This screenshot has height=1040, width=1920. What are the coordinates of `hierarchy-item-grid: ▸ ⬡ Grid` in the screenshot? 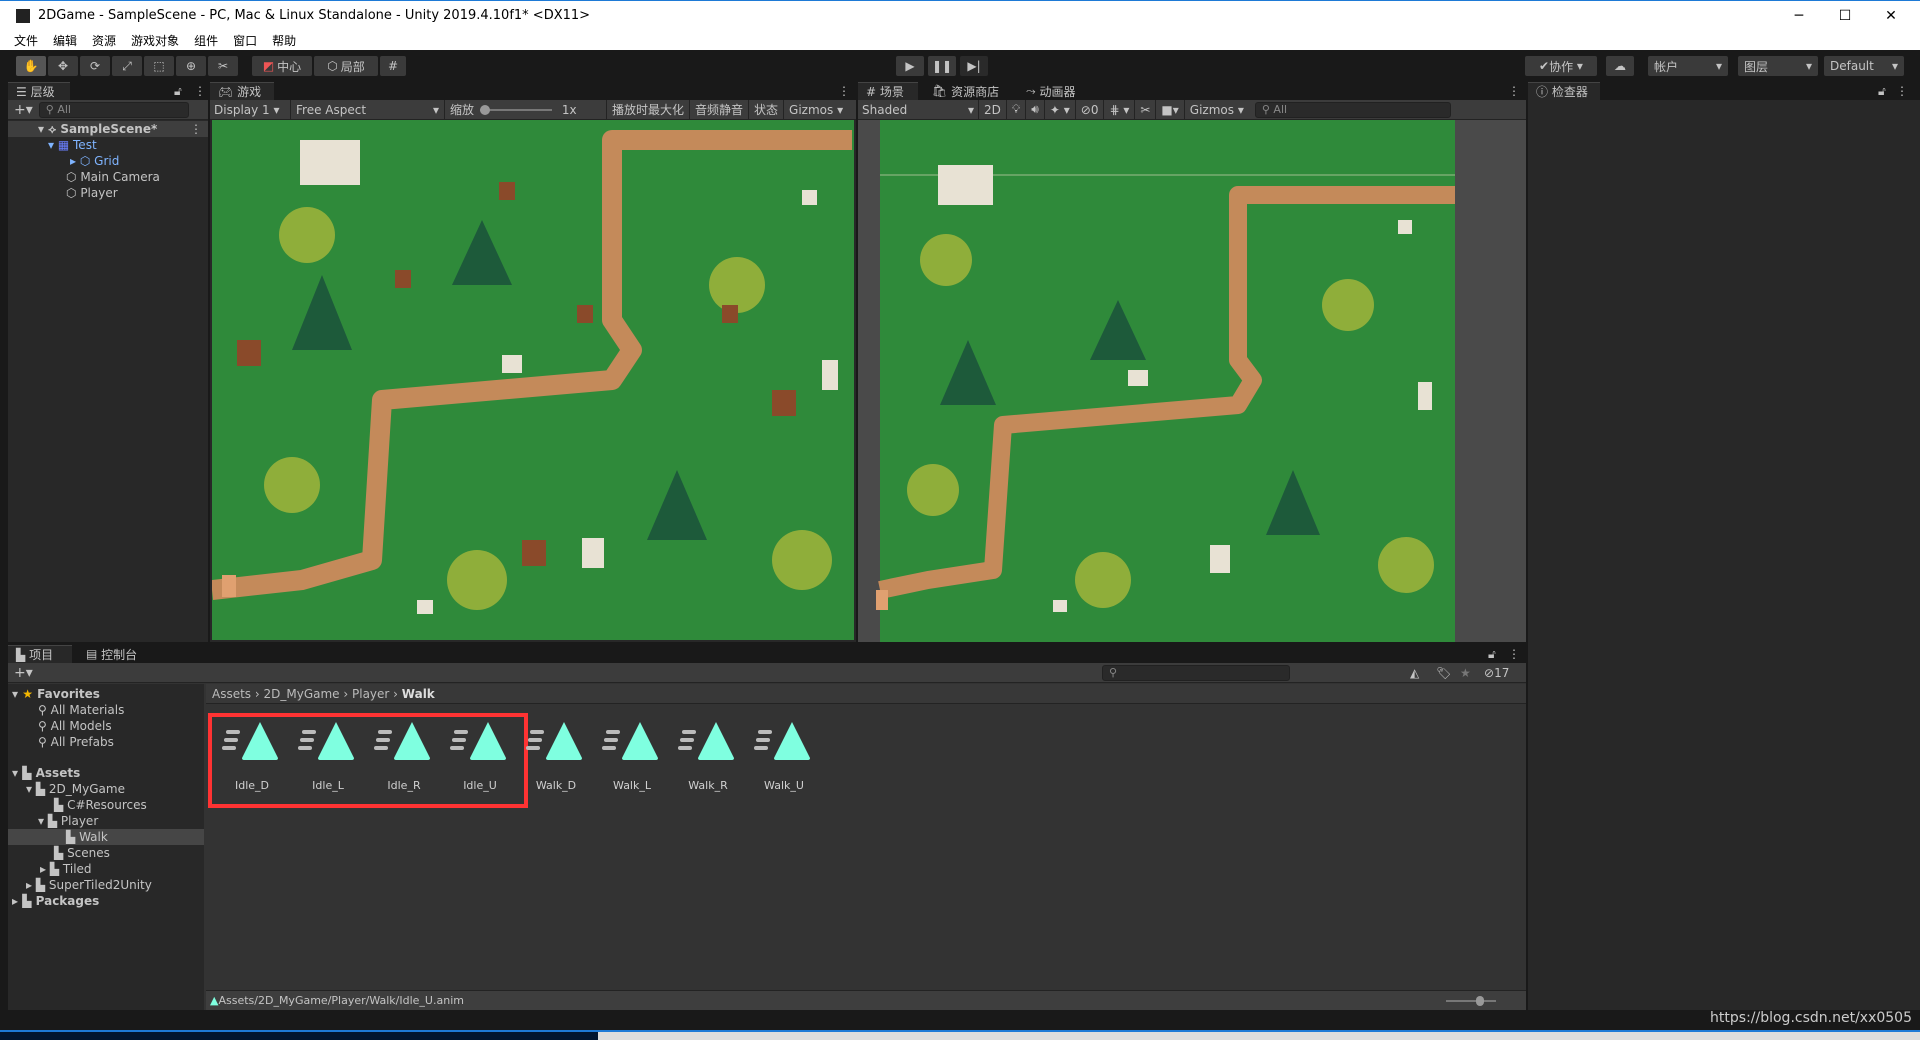 It's located at (94, 161).